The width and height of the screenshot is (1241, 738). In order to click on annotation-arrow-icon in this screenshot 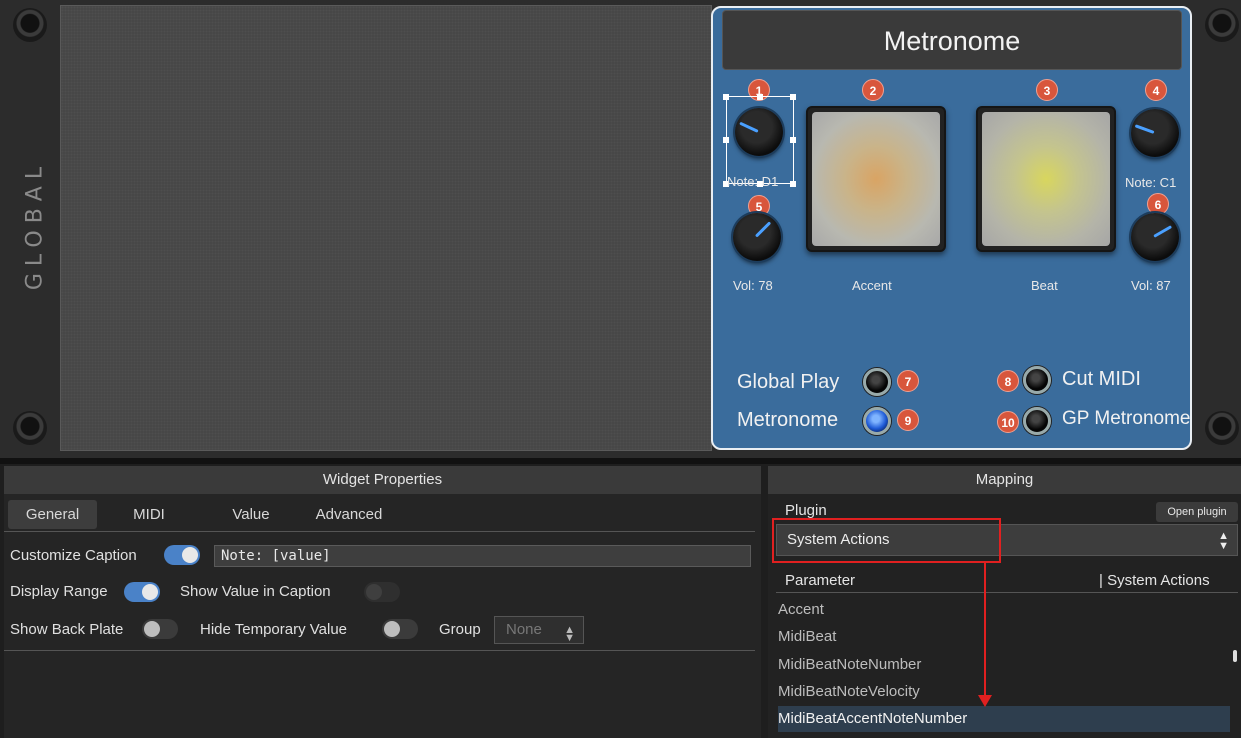, I will do `click(985, 635)`.